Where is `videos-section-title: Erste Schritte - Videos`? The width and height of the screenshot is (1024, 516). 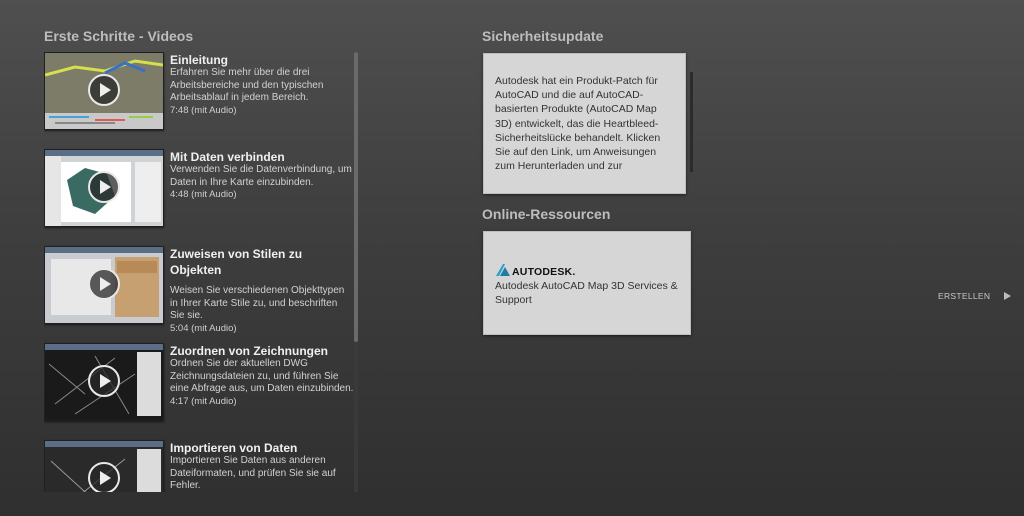 videos-section-title: Erste Schritte - Videos is located at coordinates (119, 36).